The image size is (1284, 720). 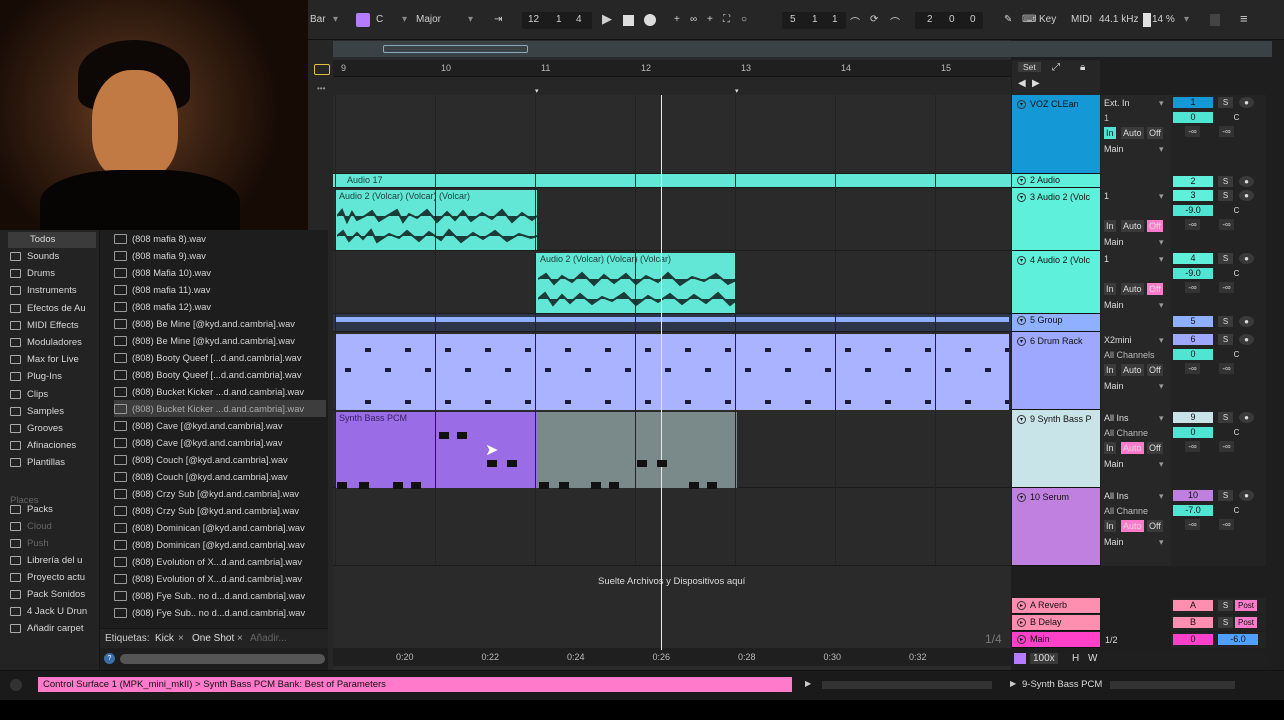 What do you see at coordinates (213, 638) in the screenshot?
I see `tag-one-shot: One Shot` at bounding box center [213, 638].